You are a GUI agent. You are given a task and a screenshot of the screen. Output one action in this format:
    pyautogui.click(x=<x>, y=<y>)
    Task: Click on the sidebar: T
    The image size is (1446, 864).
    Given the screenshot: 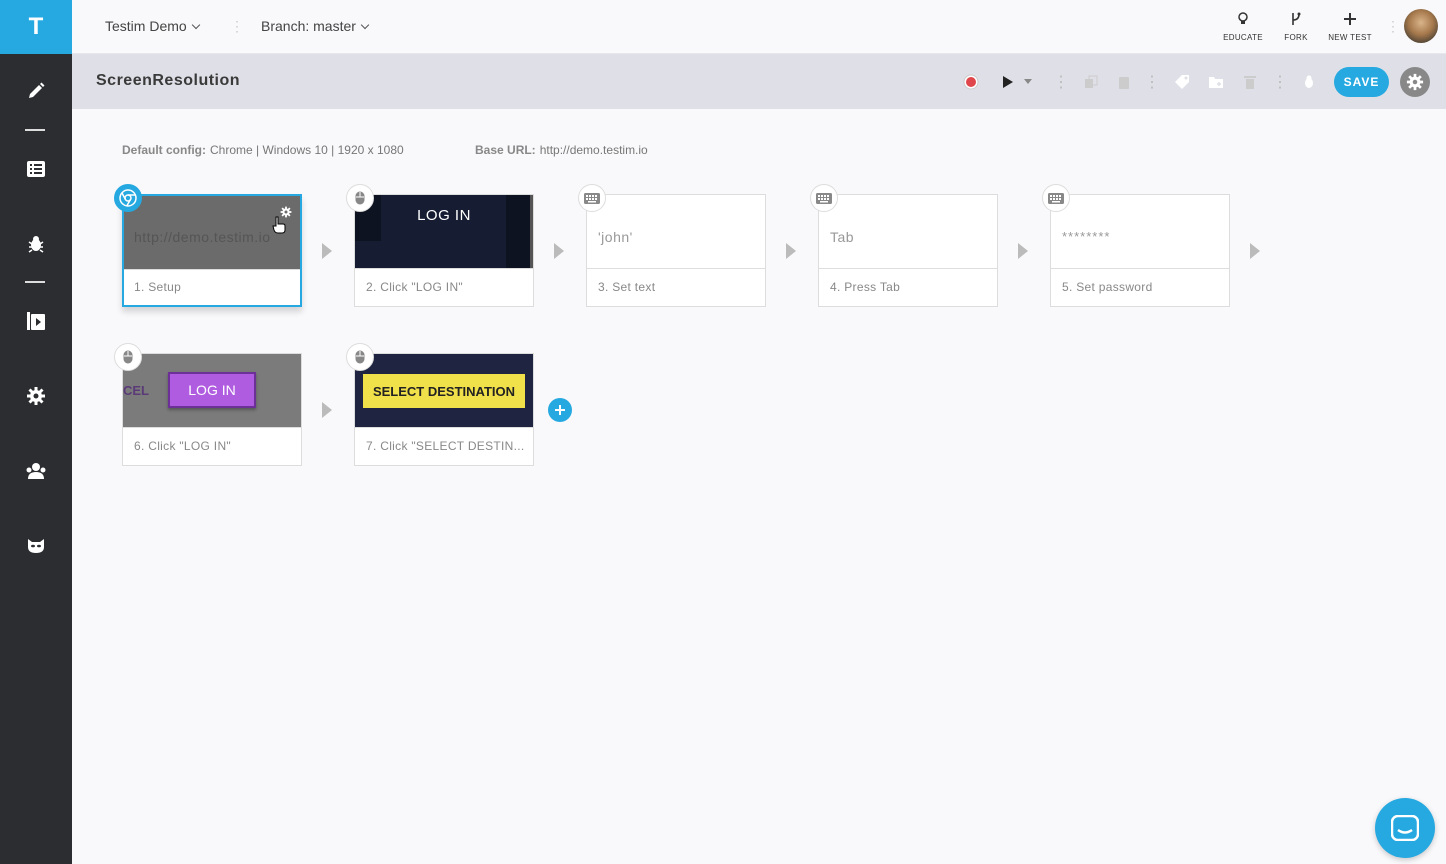 What is the action you would take?
    pyautogui.click(x=36, y=432)
    